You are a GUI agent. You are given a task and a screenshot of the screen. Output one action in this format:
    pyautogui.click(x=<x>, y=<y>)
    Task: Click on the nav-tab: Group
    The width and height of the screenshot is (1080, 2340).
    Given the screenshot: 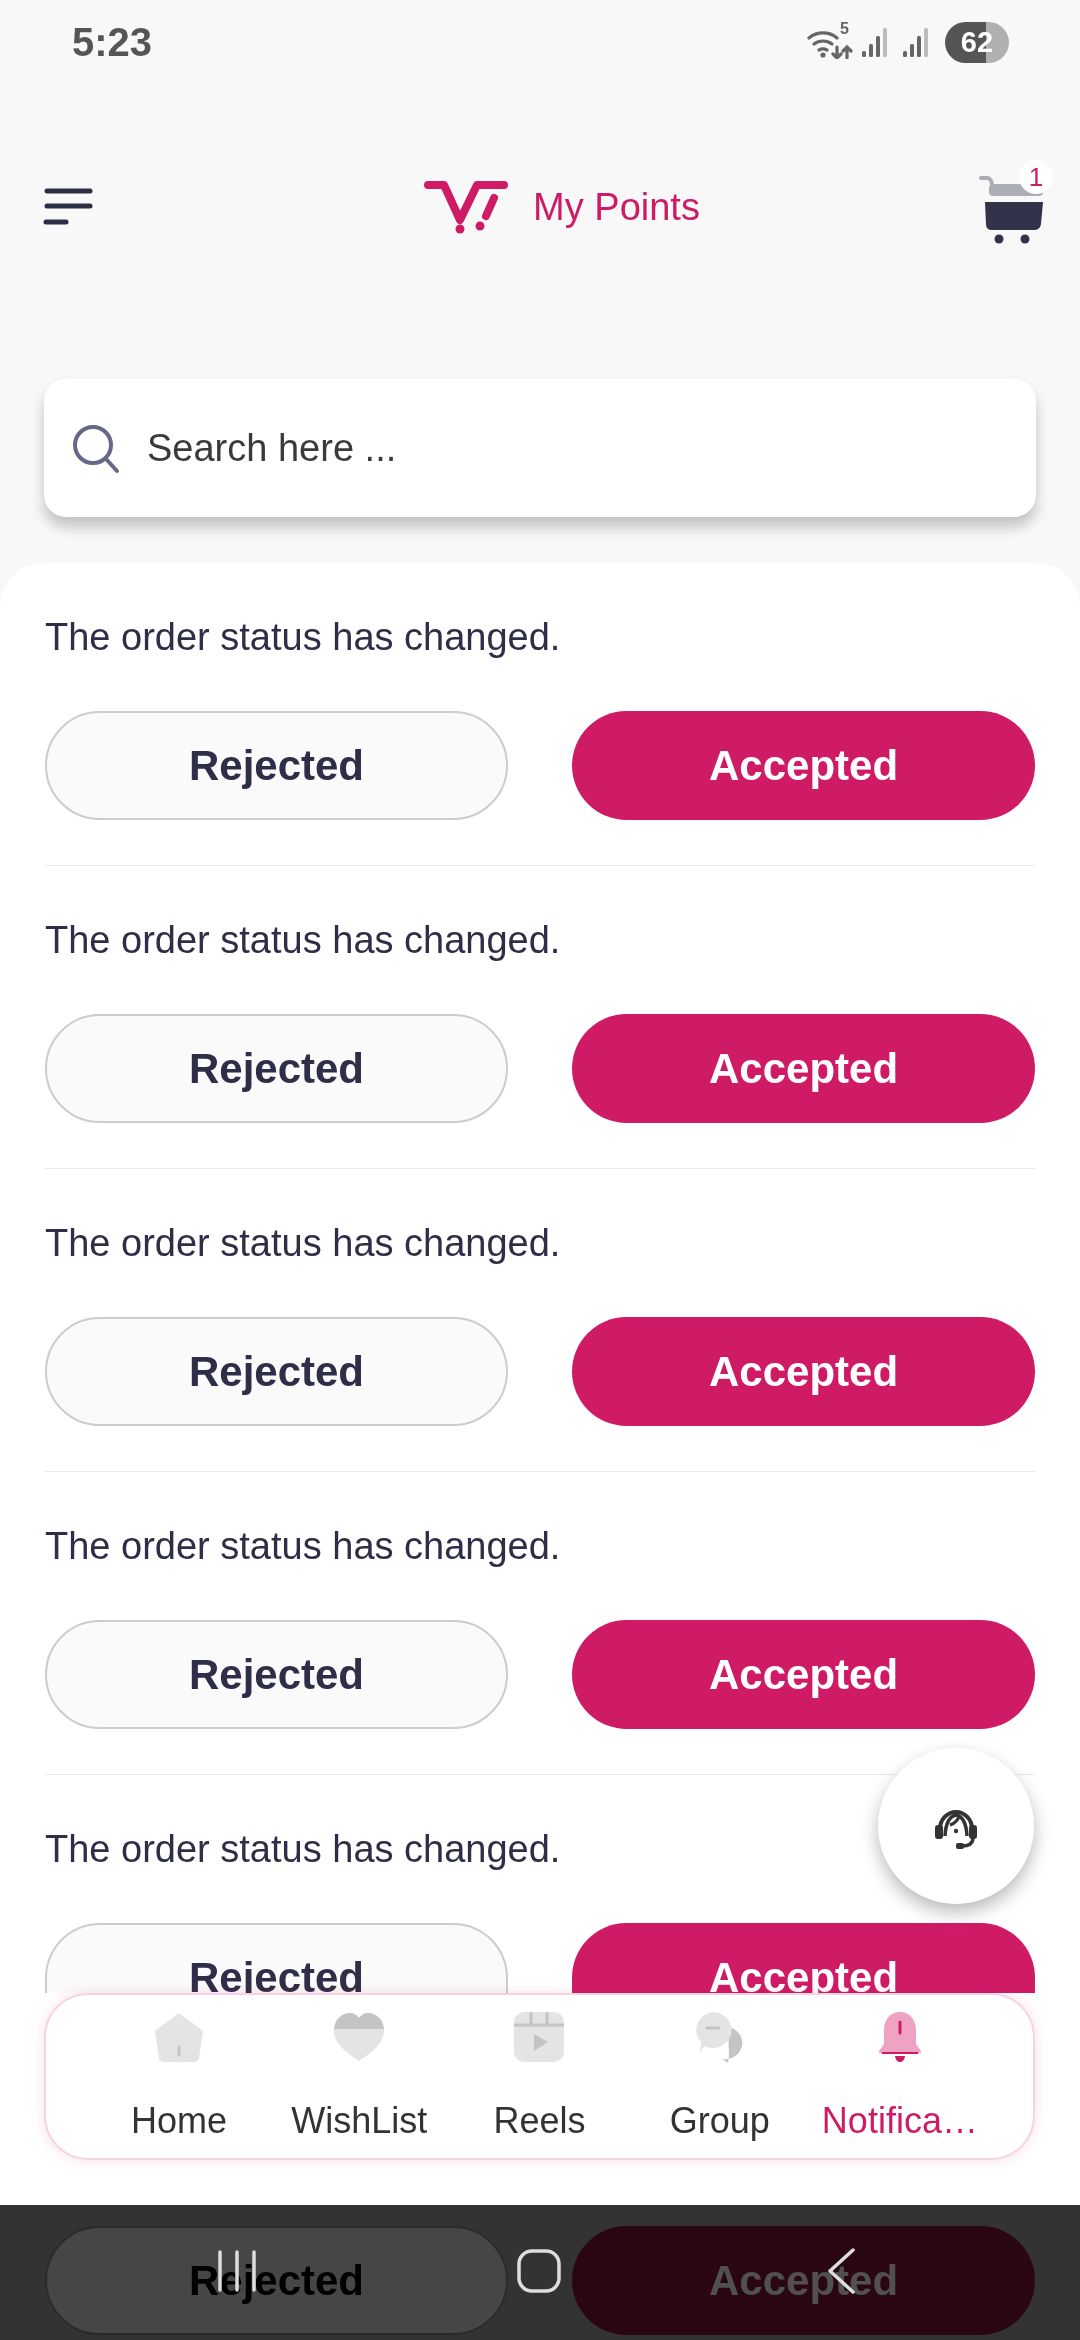 What is the action you would take?
    pyautogui.click(x=719, y=2076)
    